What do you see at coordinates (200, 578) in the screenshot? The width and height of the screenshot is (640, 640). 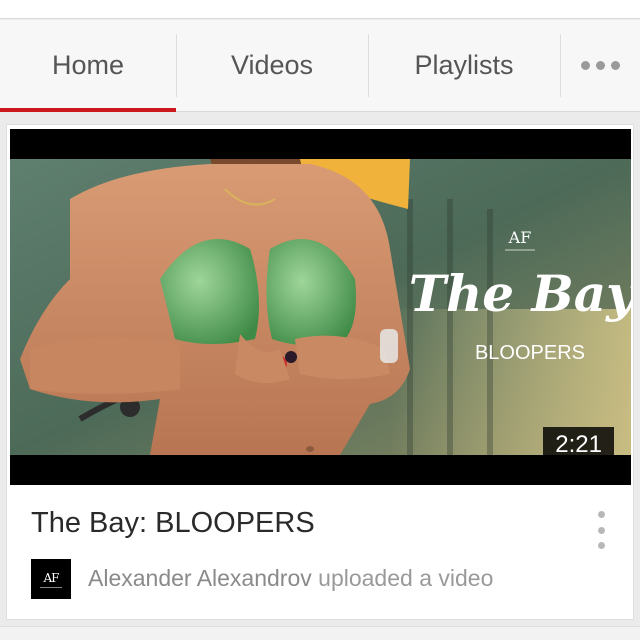 I see `channel-name-link: Alexander Alexandrov` at bounding box center [200, 578].